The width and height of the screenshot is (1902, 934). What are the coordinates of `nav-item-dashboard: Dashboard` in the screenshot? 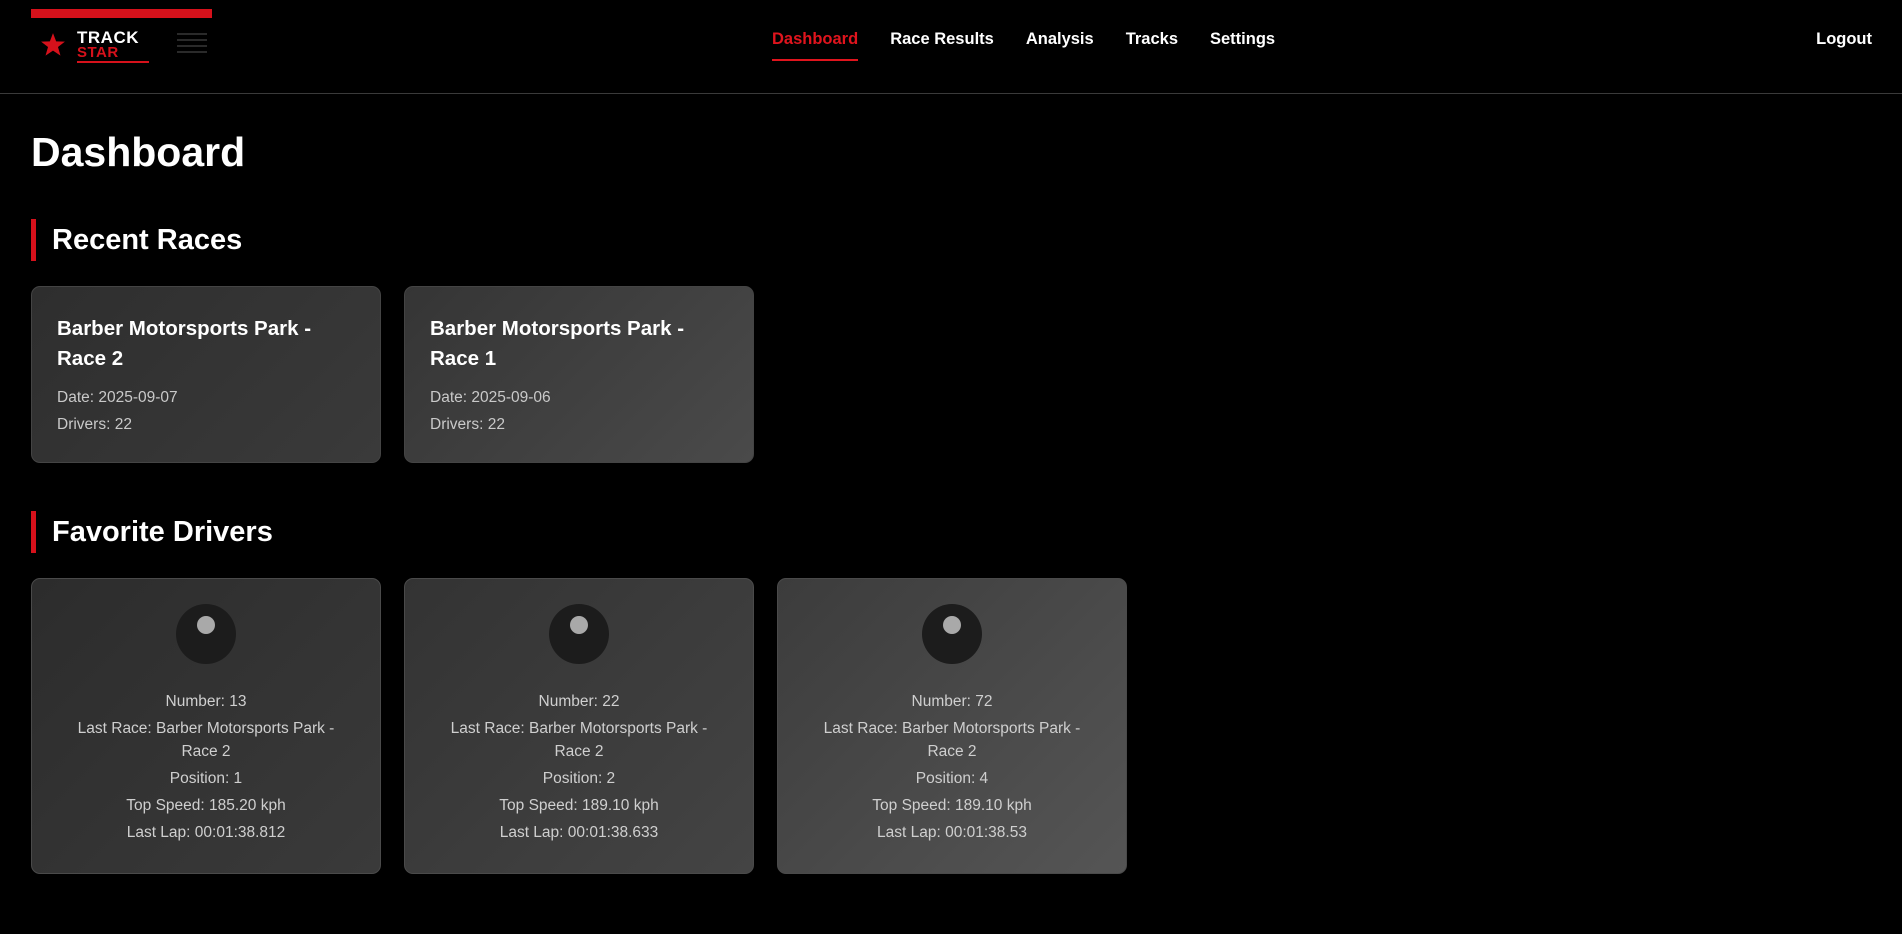 It's located at (815, 44).